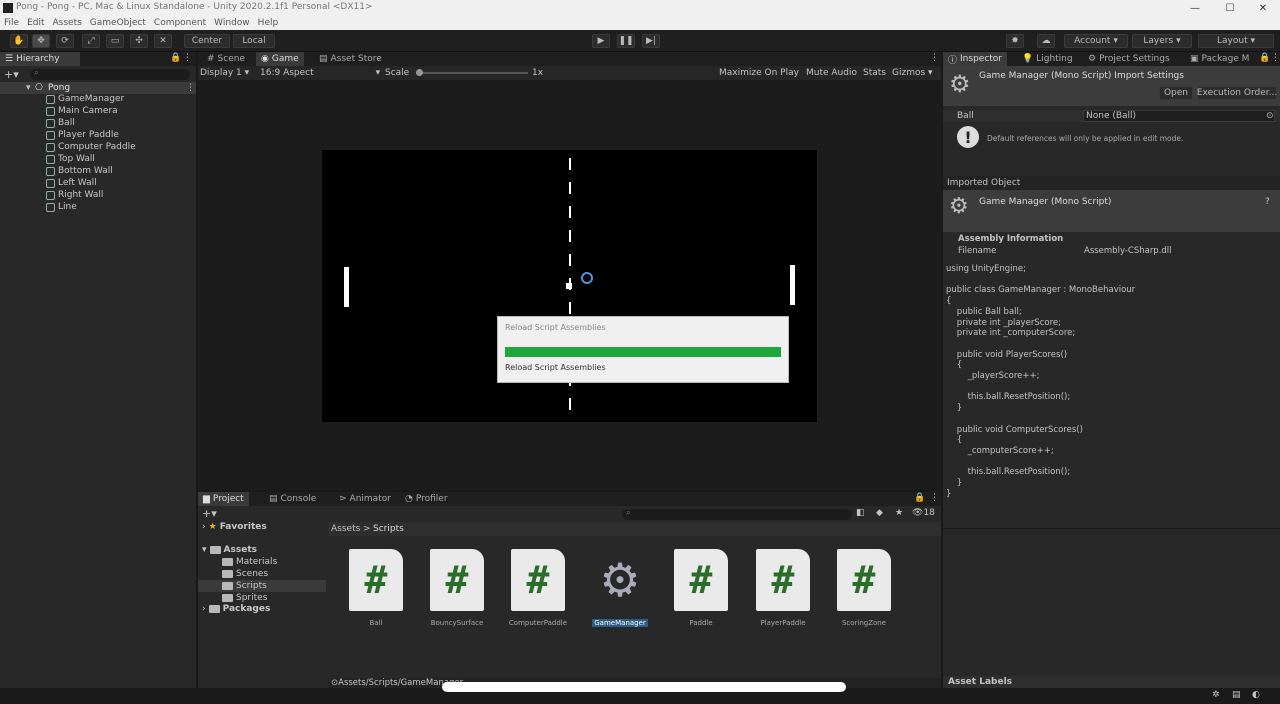 The width and height of the screenshot is (1280, 704). I want to click on display-dropdown: Display 1 ▾, so click(224, 73).